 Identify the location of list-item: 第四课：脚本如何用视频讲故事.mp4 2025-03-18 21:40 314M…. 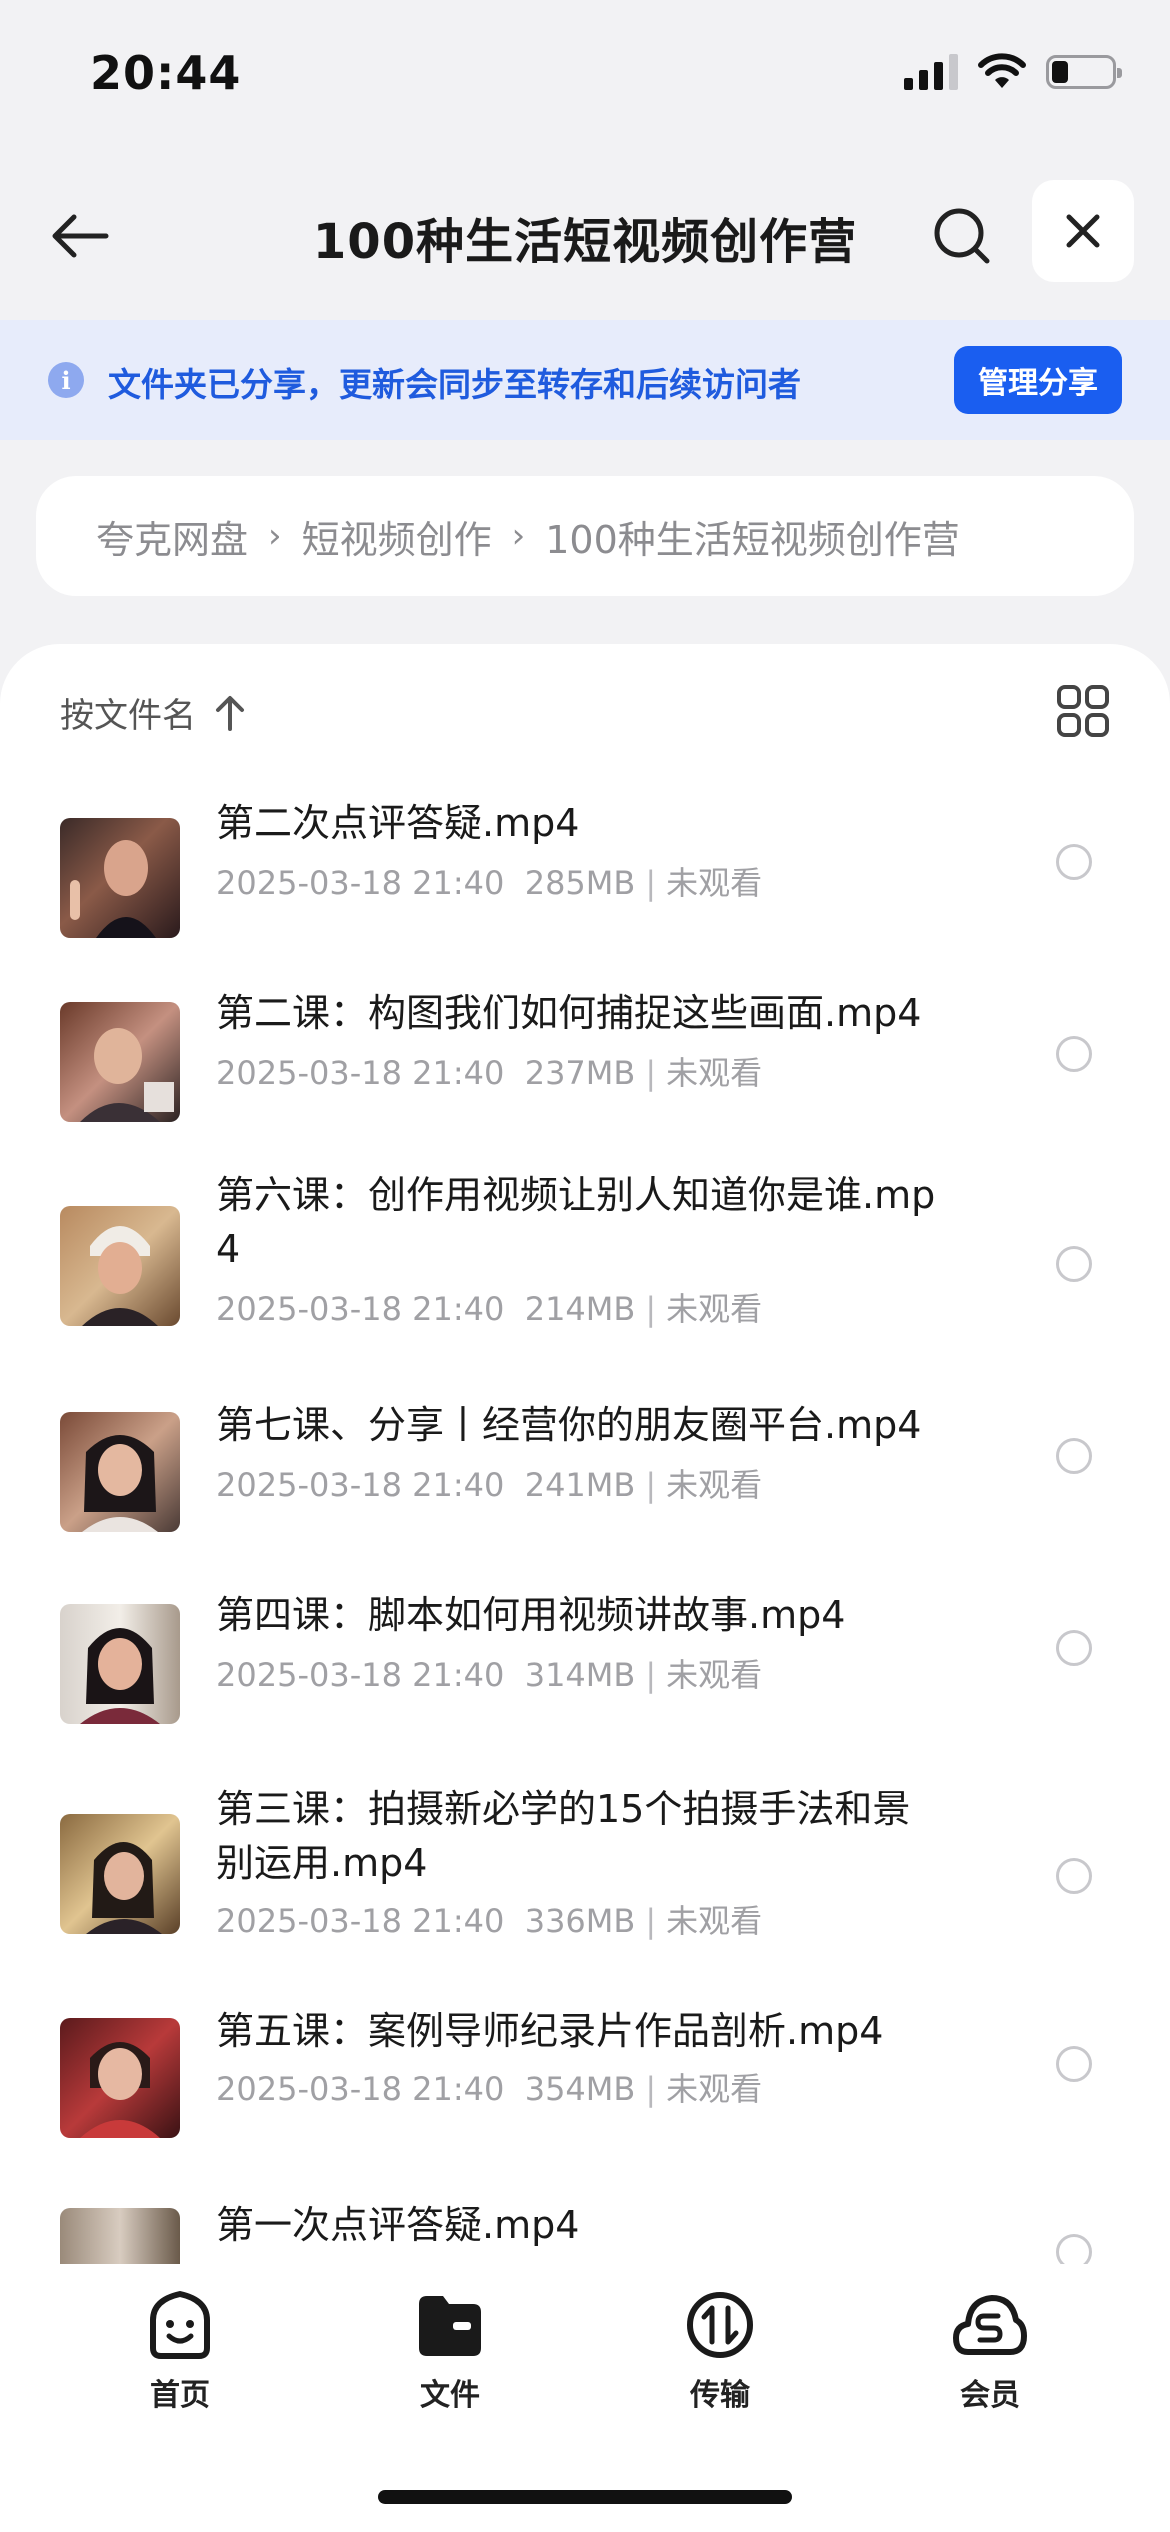
(585, 1686).